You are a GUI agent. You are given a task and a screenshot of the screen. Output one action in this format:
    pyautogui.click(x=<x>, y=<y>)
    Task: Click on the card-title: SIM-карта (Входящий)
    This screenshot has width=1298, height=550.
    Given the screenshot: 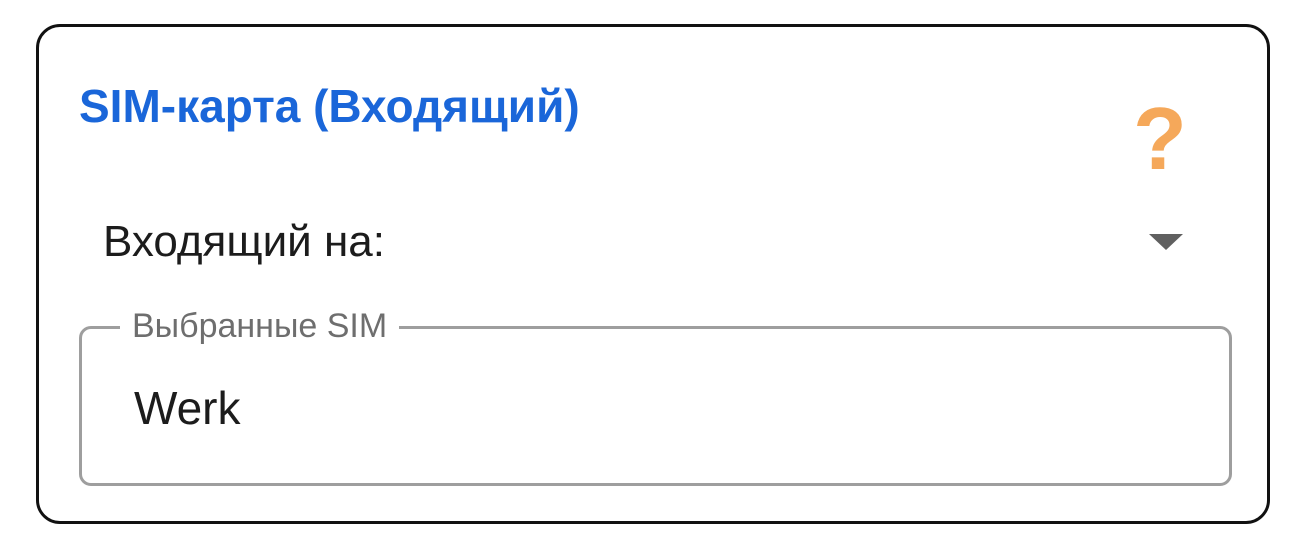 What is the action you would take?
    pyautogui.click(x=329, y=106)
    